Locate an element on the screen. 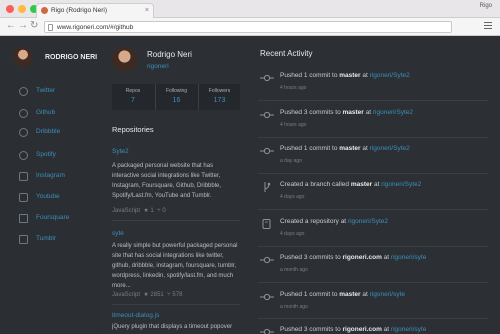 Image resolution: width=500 pixels, height=334 pixels. reload-icon: ↻ is located at coordinates (34, 26).